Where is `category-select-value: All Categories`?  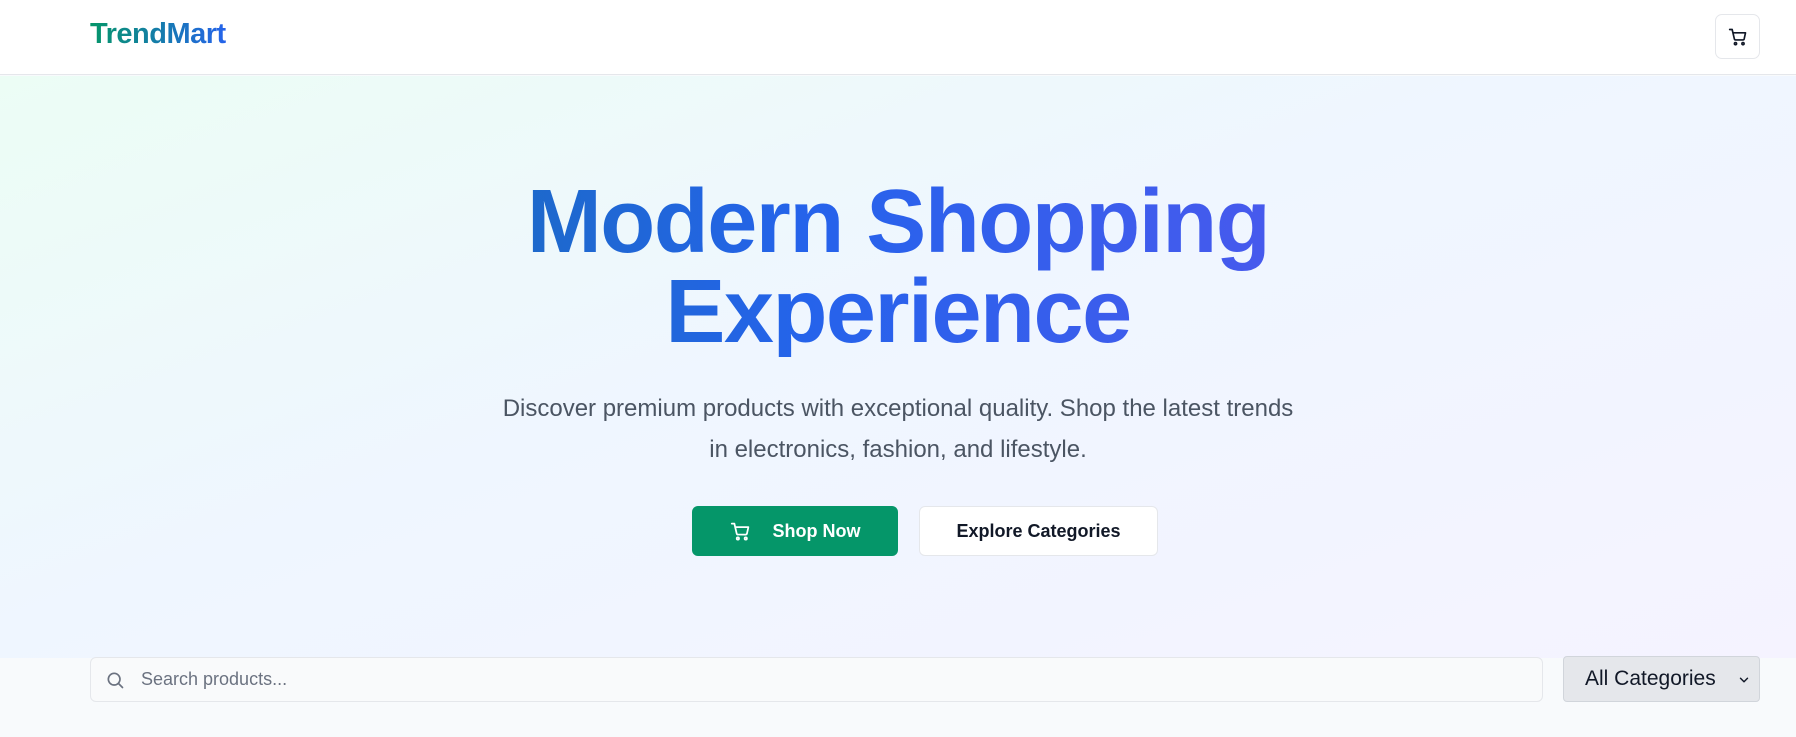 category-select-value: All Categories is located at coordinates (1650, 678).